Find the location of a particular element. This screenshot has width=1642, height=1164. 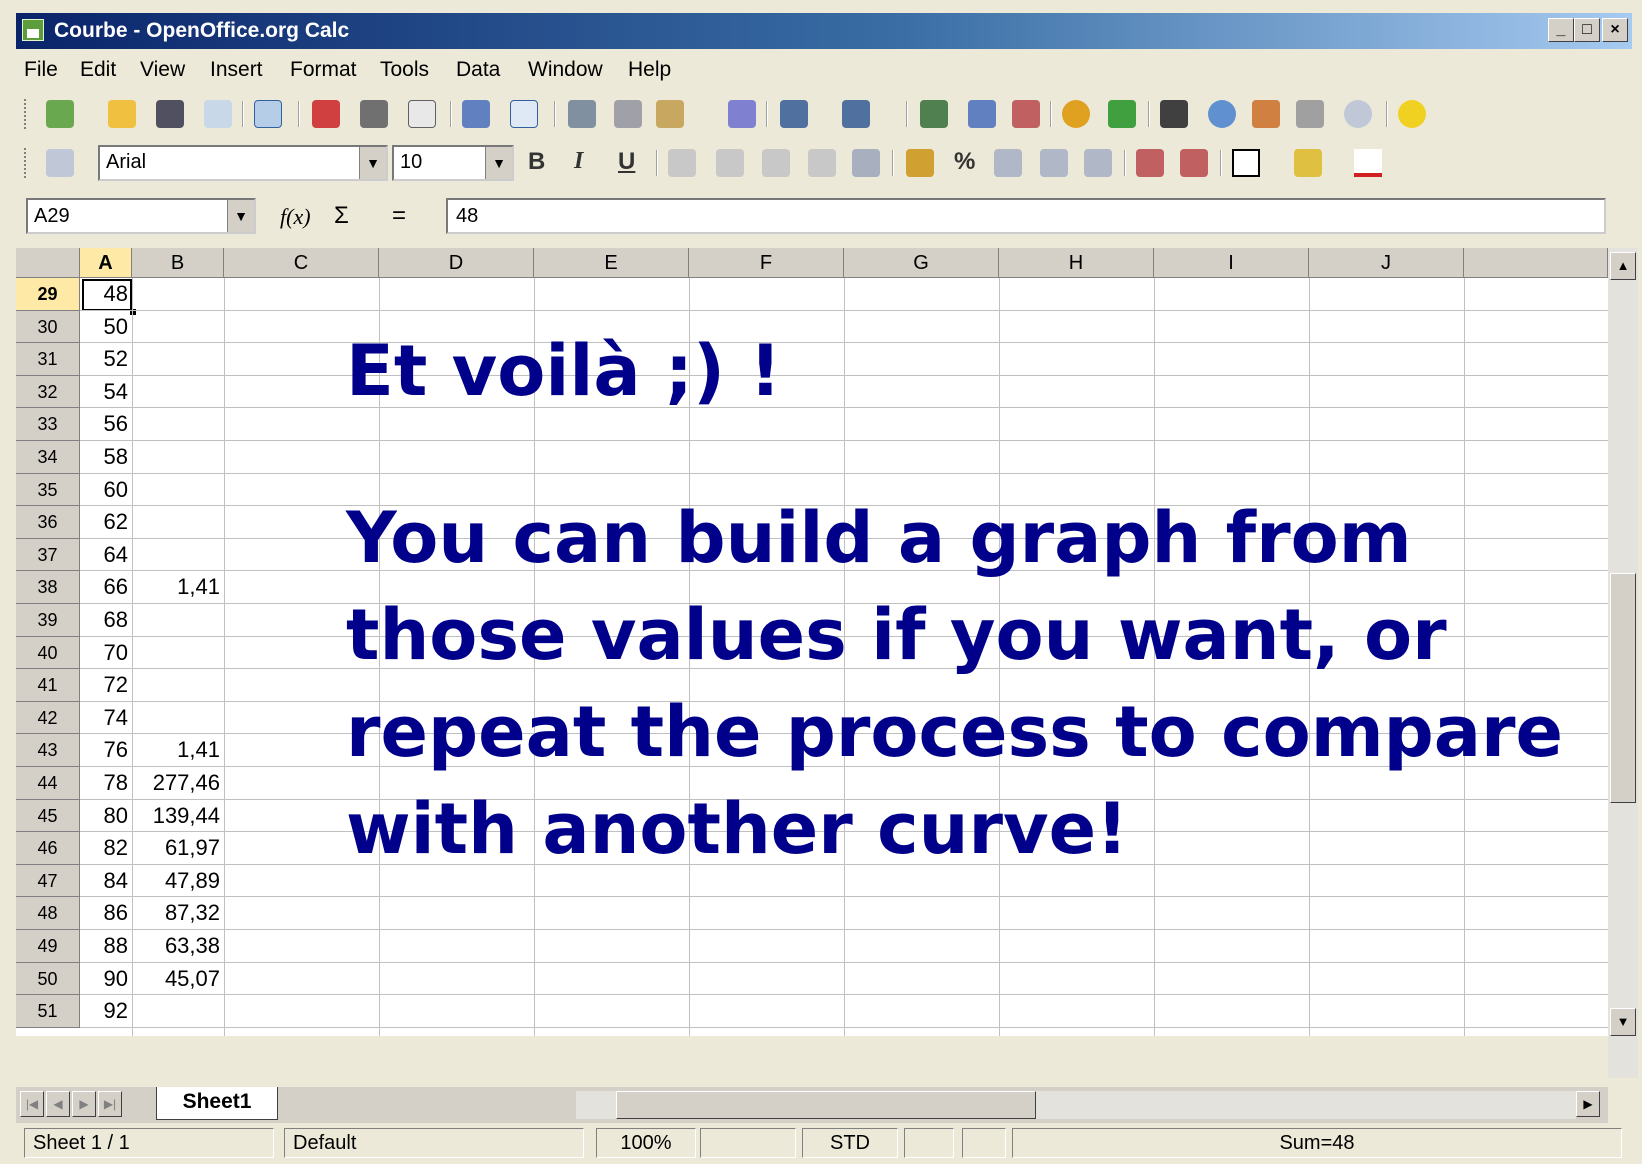

cell-a: 66 is located at coordinates (106, 587).